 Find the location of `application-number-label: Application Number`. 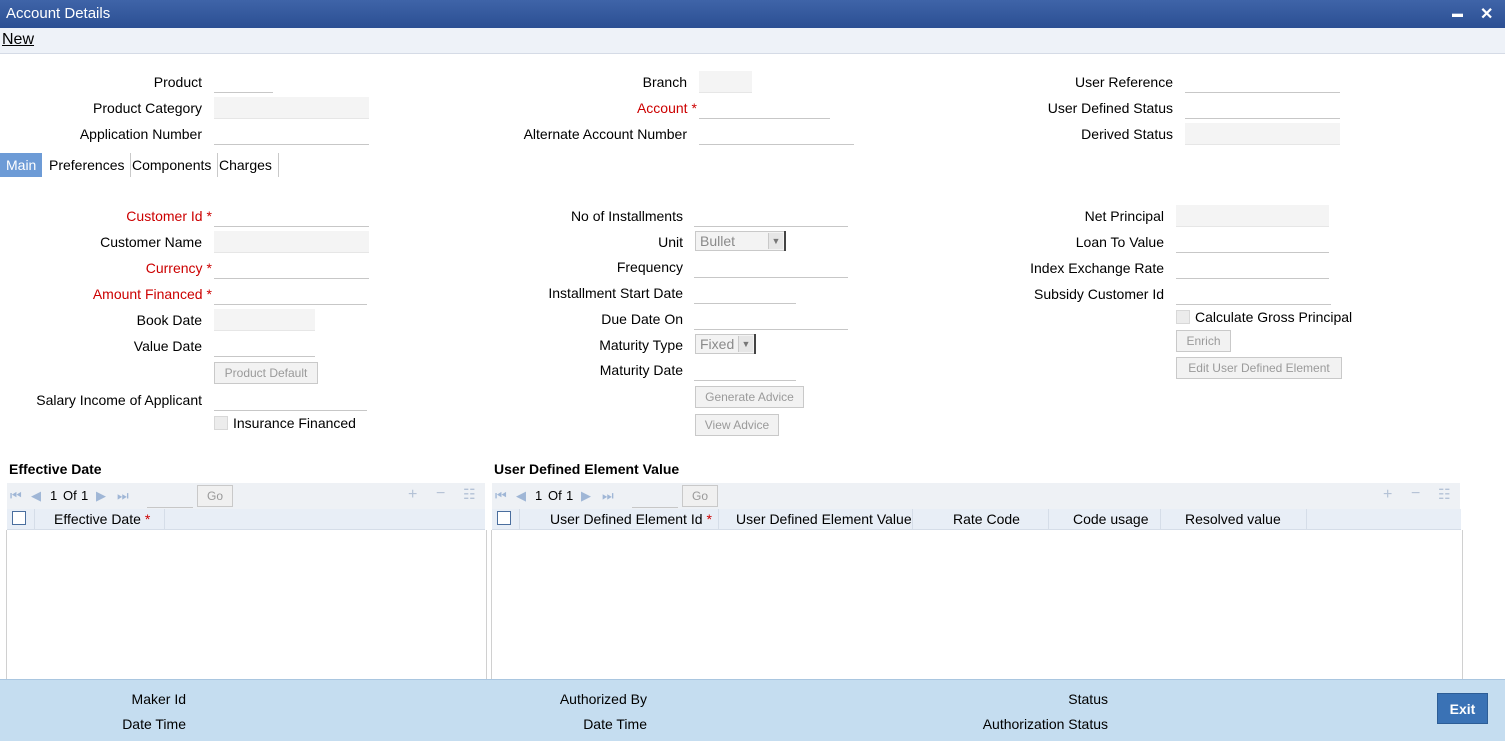

application-number-label: Application Number is located at coordinates (140, 134).